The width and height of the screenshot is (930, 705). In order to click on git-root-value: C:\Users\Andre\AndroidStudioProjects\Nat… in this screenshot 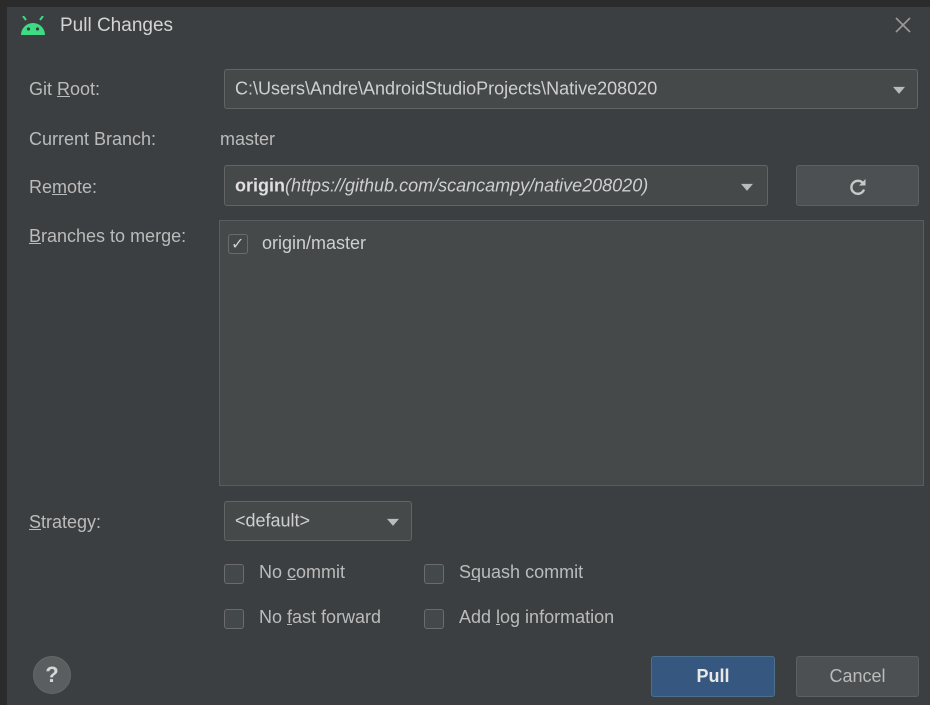, I will do `click(446, 88)`.